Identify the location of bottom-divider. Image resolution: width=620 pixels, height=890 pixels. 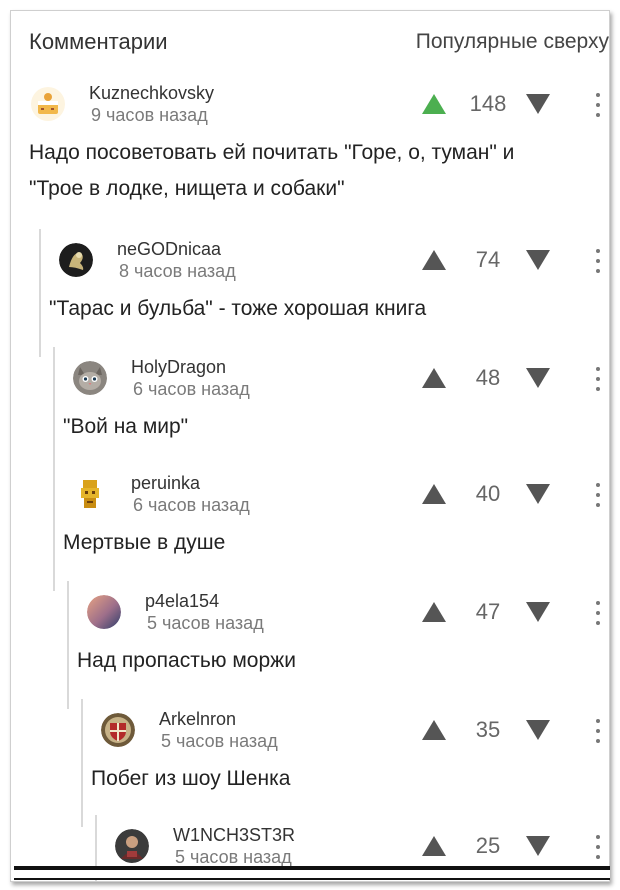
(312, 873).